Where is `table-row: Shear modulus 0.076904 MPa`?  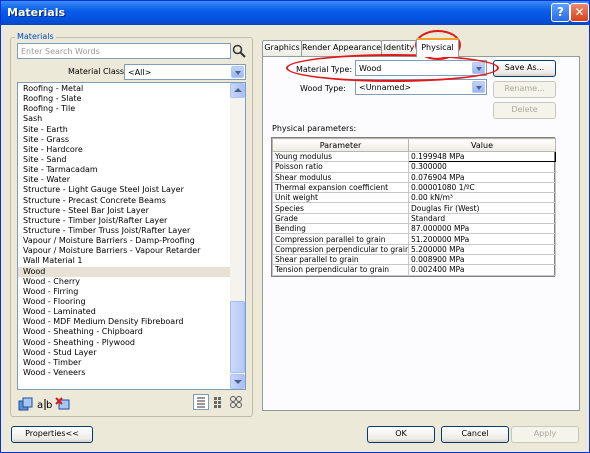 table-row: Shear modulus 0.076904 MPa is located at coordinates (414, 177).